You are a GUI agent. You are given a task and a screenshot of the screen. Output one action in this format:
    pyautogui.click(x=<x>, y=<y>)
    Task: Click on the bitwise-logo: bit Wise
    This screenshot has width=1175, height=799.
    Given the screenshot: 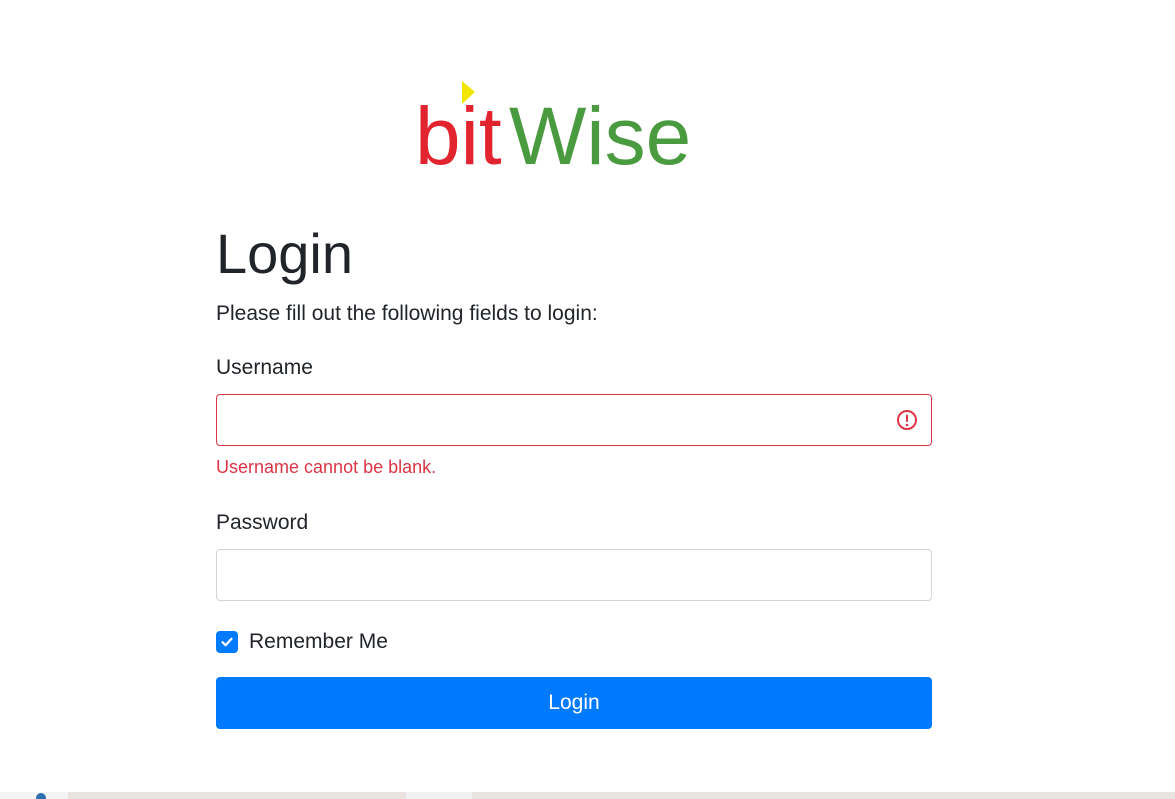 What is the action you would take?
    pyautogui.click(x=555, y=123)
    